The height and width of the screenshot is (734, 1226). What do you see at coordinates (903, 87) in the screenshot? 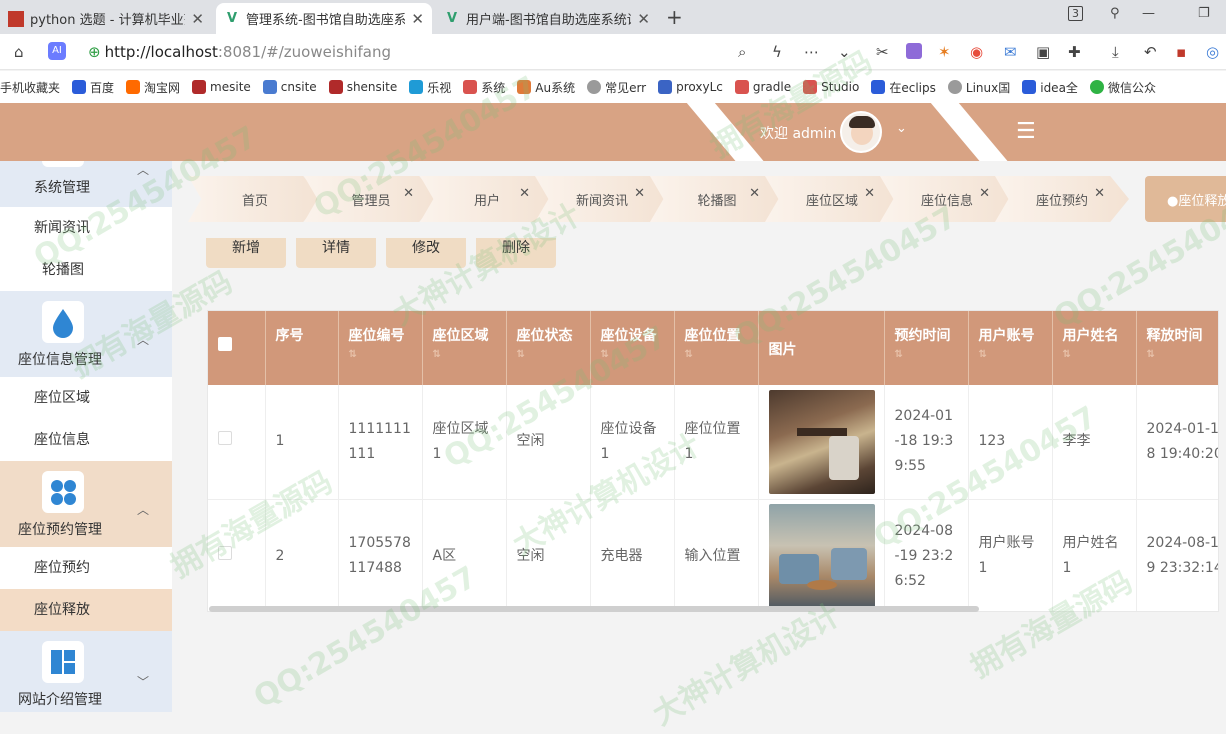
I see `bookmark-item: 在eclips` at bounding box center [903, 87].